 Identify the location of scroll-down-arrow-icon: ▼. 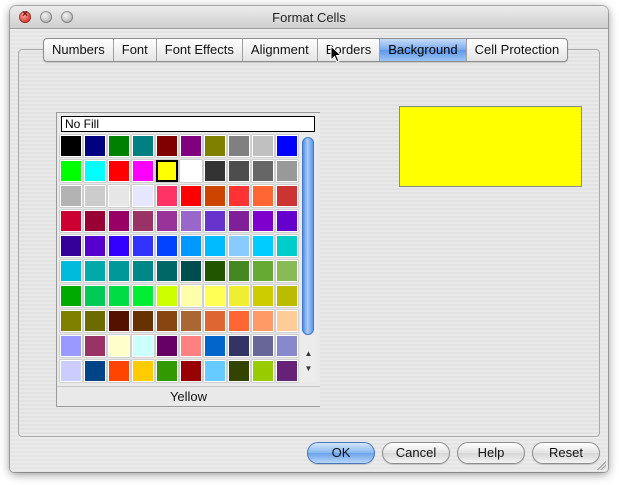
(308, 368).